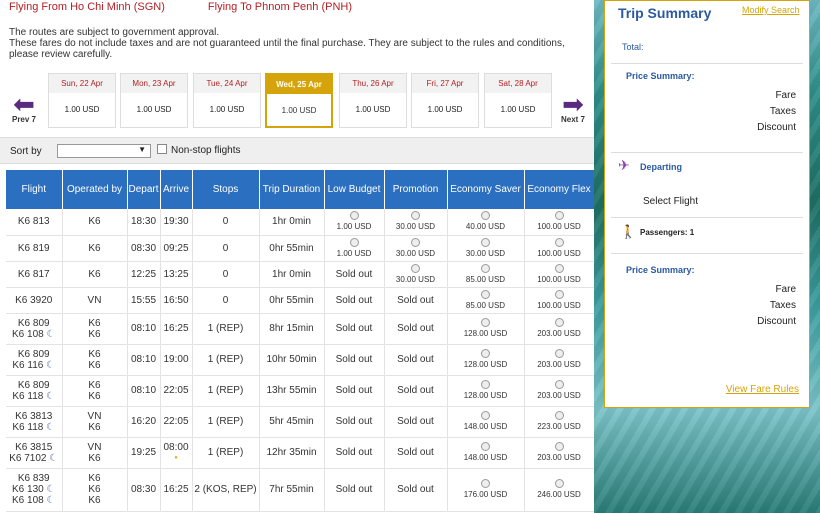  What do you see at coordinates (143, 359) in the screenshot?
I see `depart-time: 08:10` at bounding box center [143, 359].